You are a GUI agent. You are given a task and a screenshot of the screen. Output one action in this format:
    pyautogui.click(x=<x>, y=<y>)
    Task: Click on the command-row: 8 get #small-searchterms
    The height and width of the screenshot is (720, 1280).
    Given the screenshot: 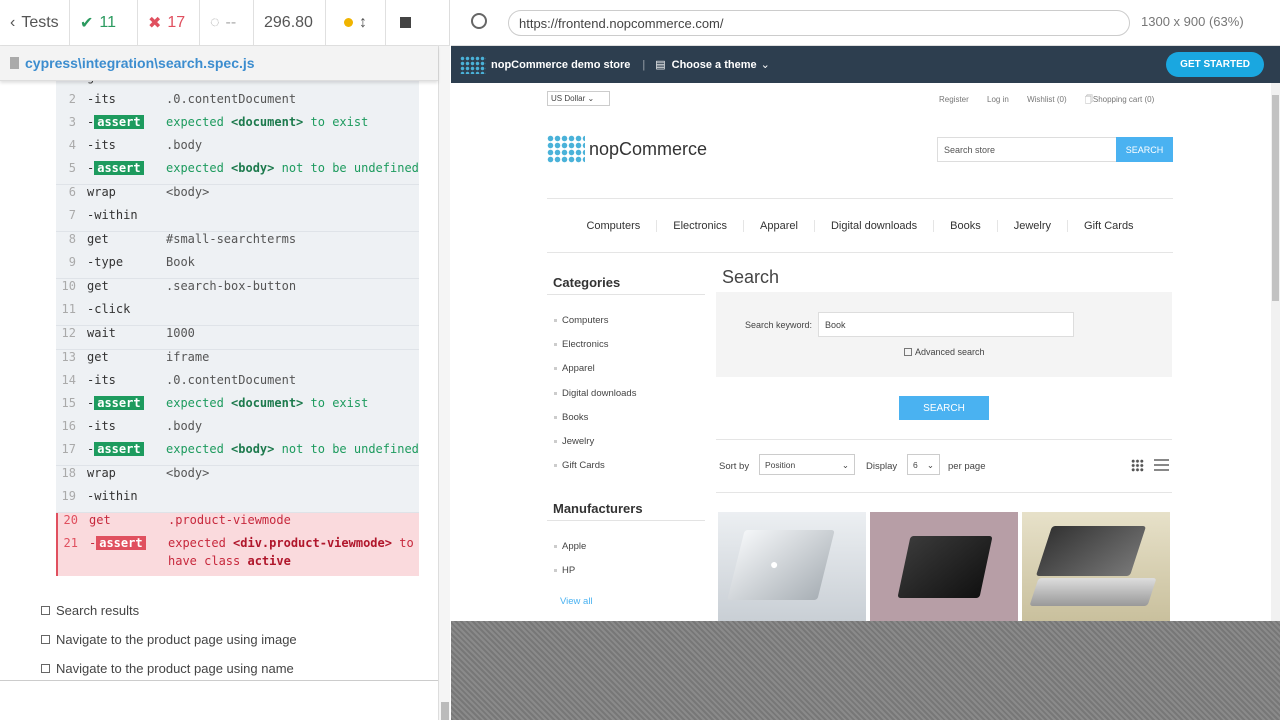 What is the action you would take?
    pyautogui.click(x=237, y=243)
    